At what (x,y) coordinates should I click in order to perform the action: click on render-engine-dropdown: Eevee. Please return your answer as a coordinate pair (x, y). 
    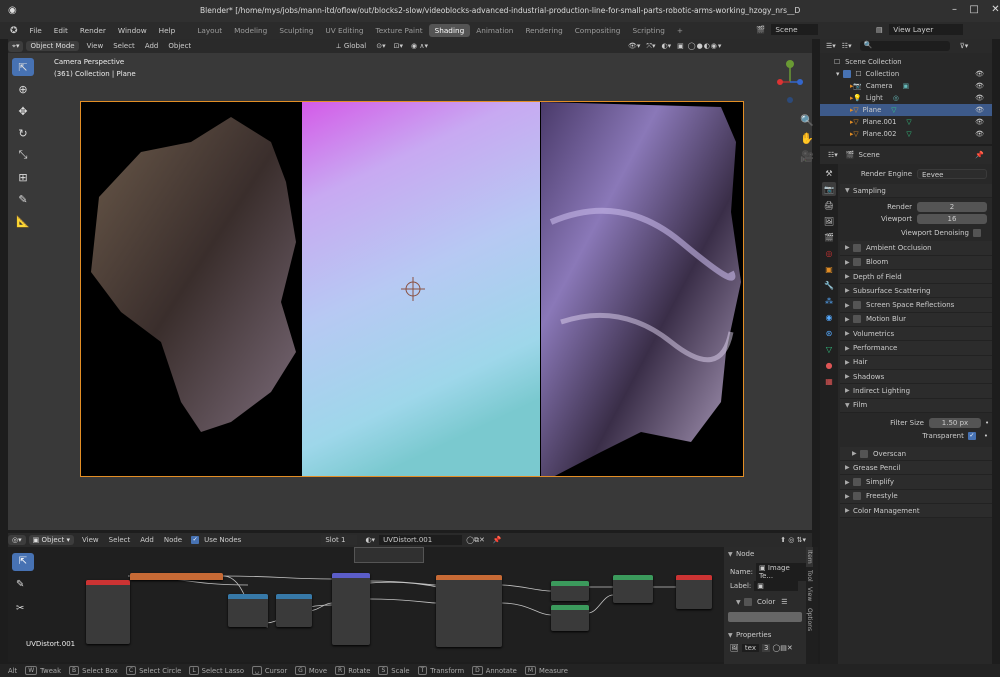
    Looking at the image, I should click on (952, 174).